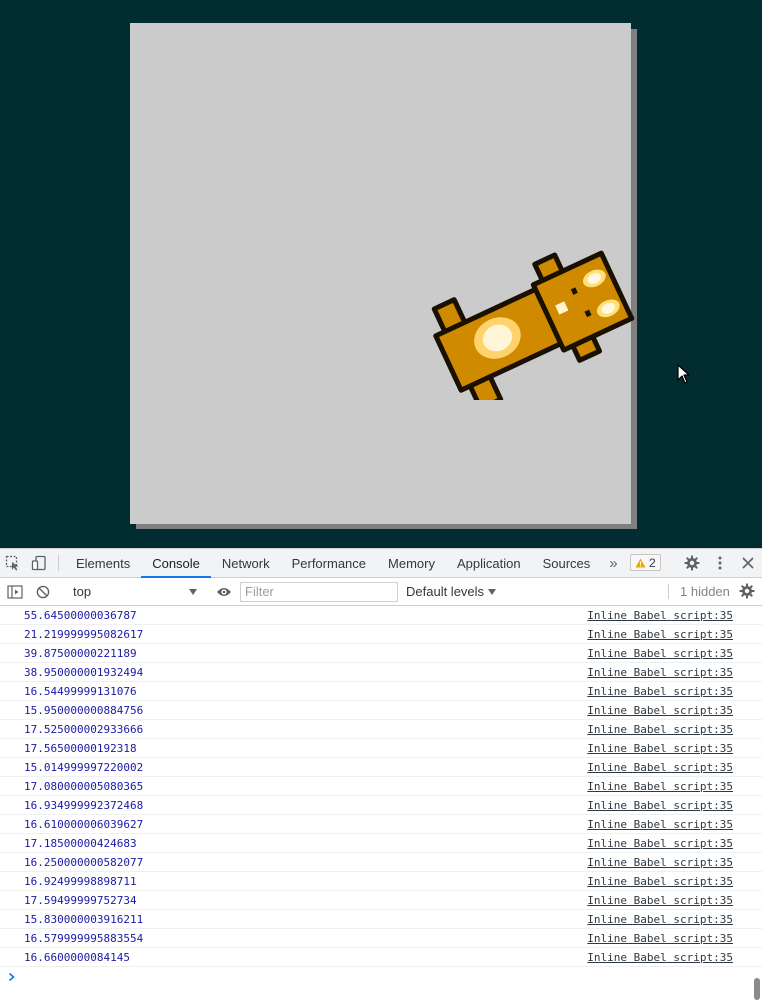 This screenshot has height=1003, width=762. I want to click on close-icon, so click(748, 563).